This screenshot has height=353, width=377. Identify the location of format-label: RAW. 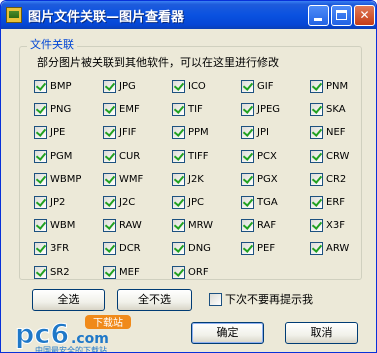
(130, 225).